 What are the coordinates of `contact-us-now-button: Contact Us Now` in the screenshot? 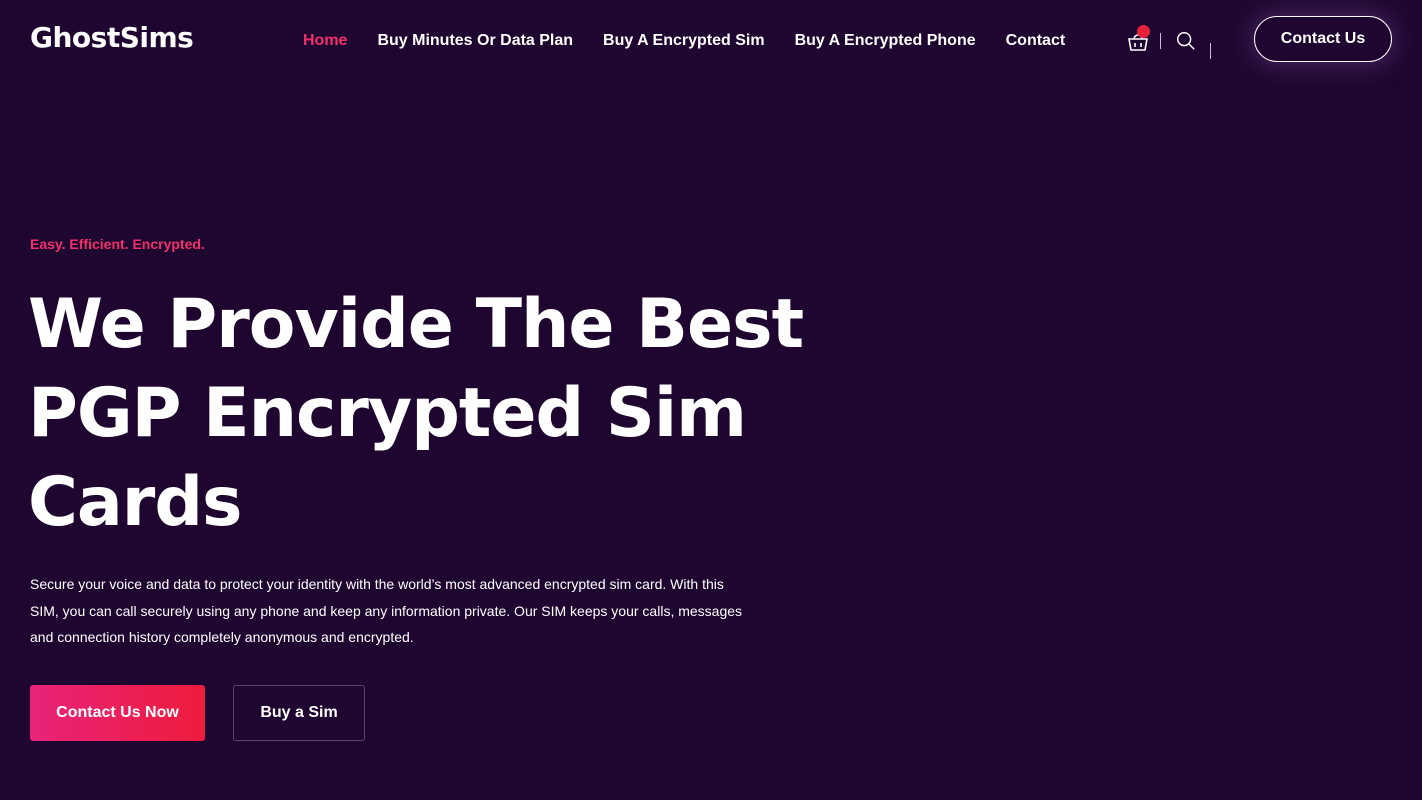 It's located at (117, 713).